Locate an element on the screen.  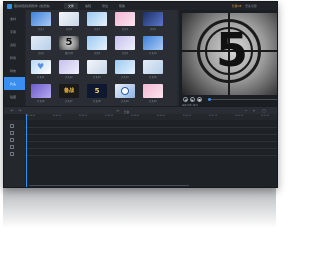
timeline-scrollbar is located at coordinates (109, 186).